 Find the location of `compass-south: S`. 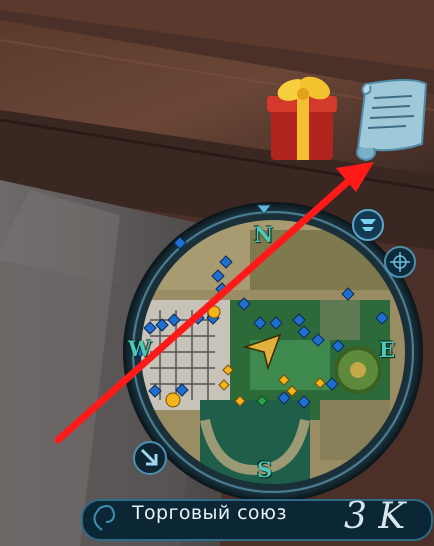

compass-south: S is located at coordinates (265, 469).